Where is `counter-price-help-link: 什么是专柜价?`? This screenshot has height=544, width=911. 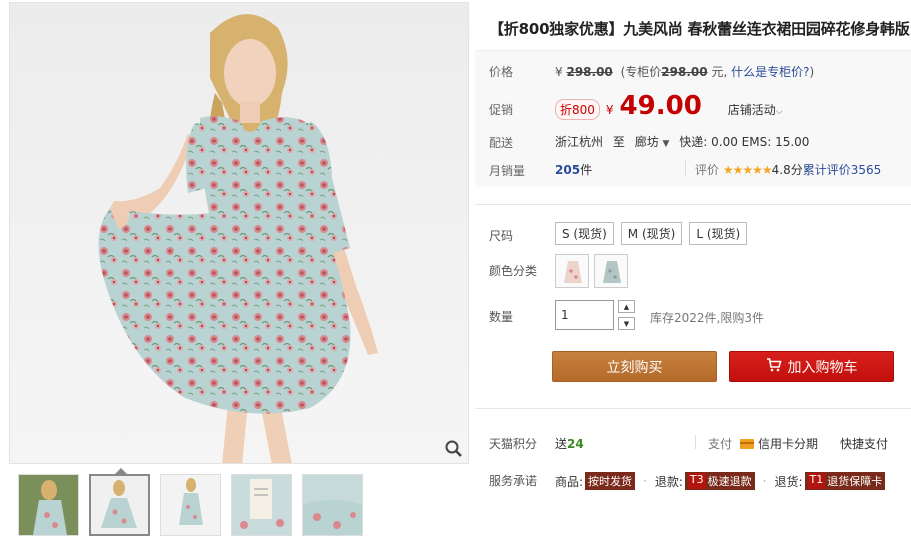 counter-price-help-link: 什么是专柜价? is located at coordinates (770, 72).